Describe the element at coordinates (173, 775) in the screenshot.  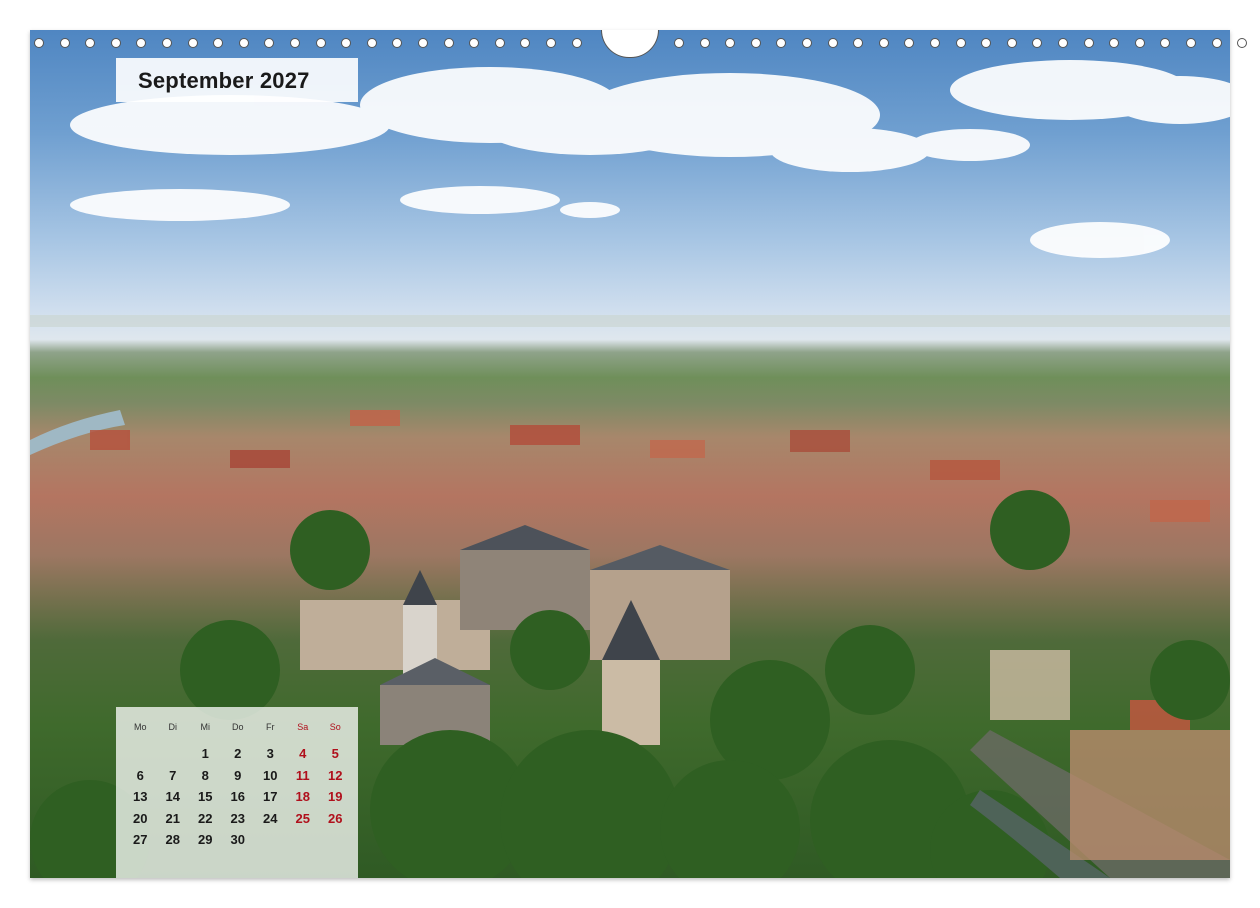
I see `calendar-day: 7` at that location.